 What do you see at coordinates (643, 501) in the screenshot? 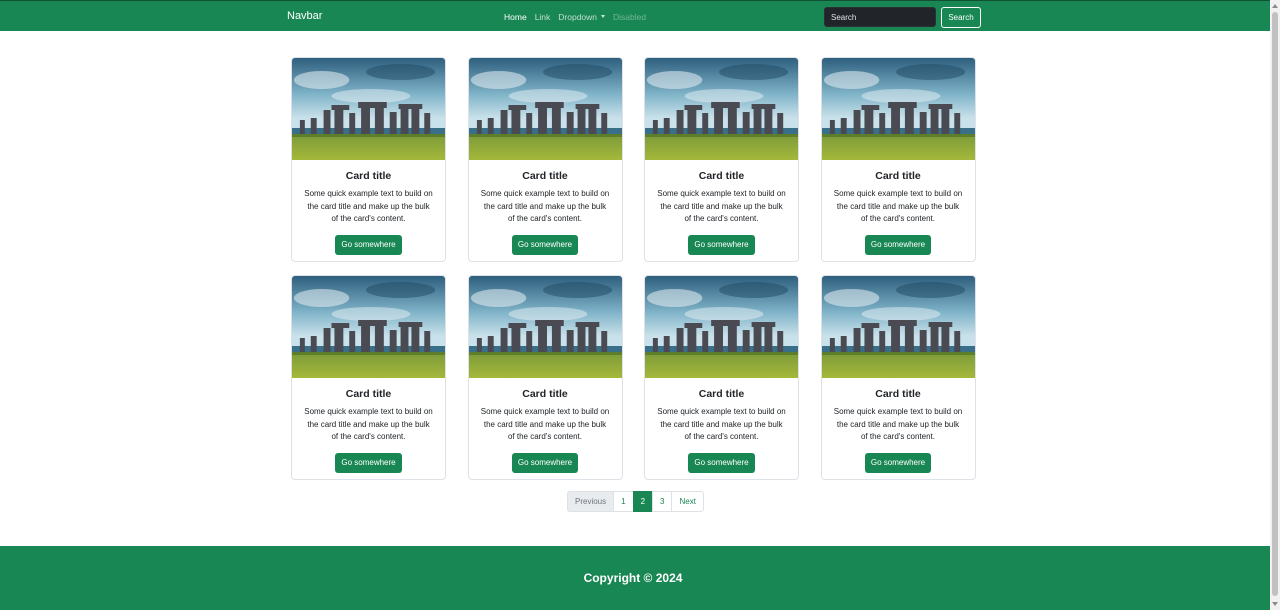
I see `pagination-page-2: 2` at bounding box center [643, 501].